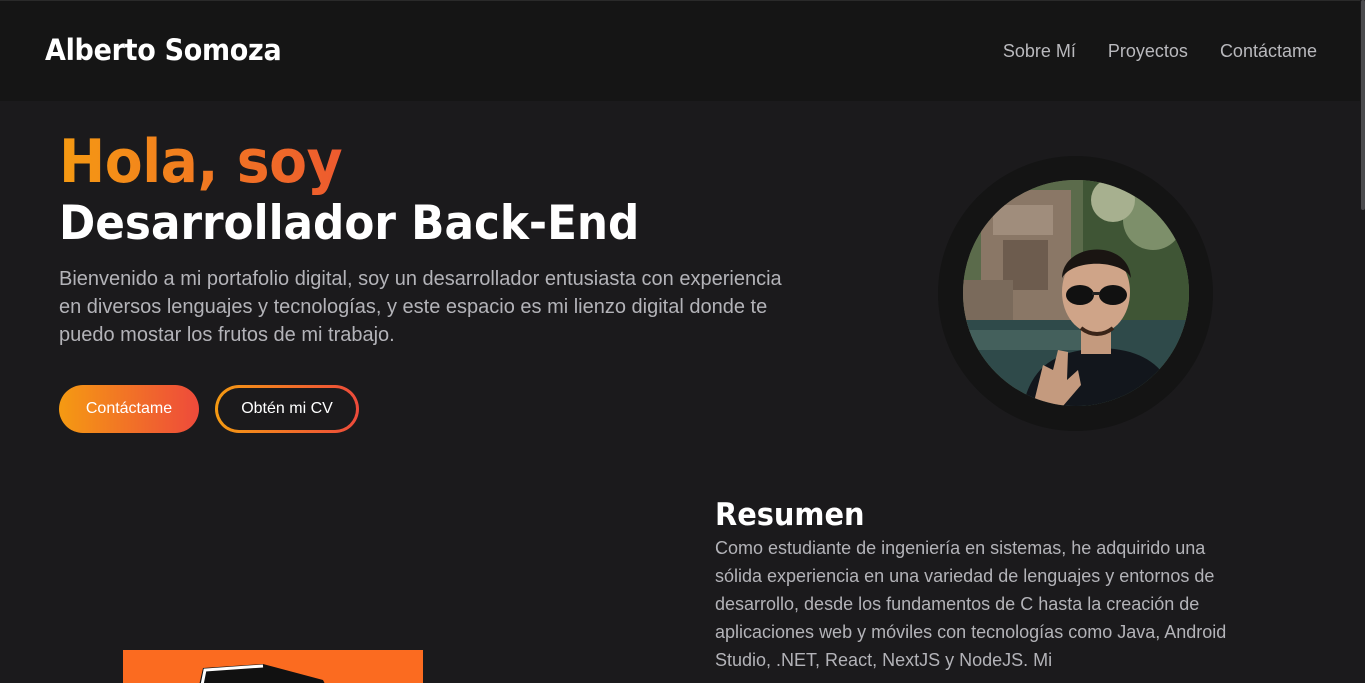 The image size is (1365, 683). I want to click on nav-link-contact: Contáctame, so click(1268, 51).